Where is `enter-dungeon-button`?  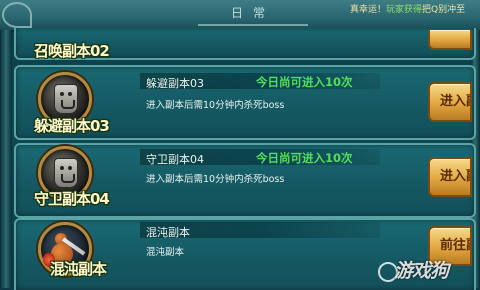
enter-dungeon-button is located at coordinates (450, 40).